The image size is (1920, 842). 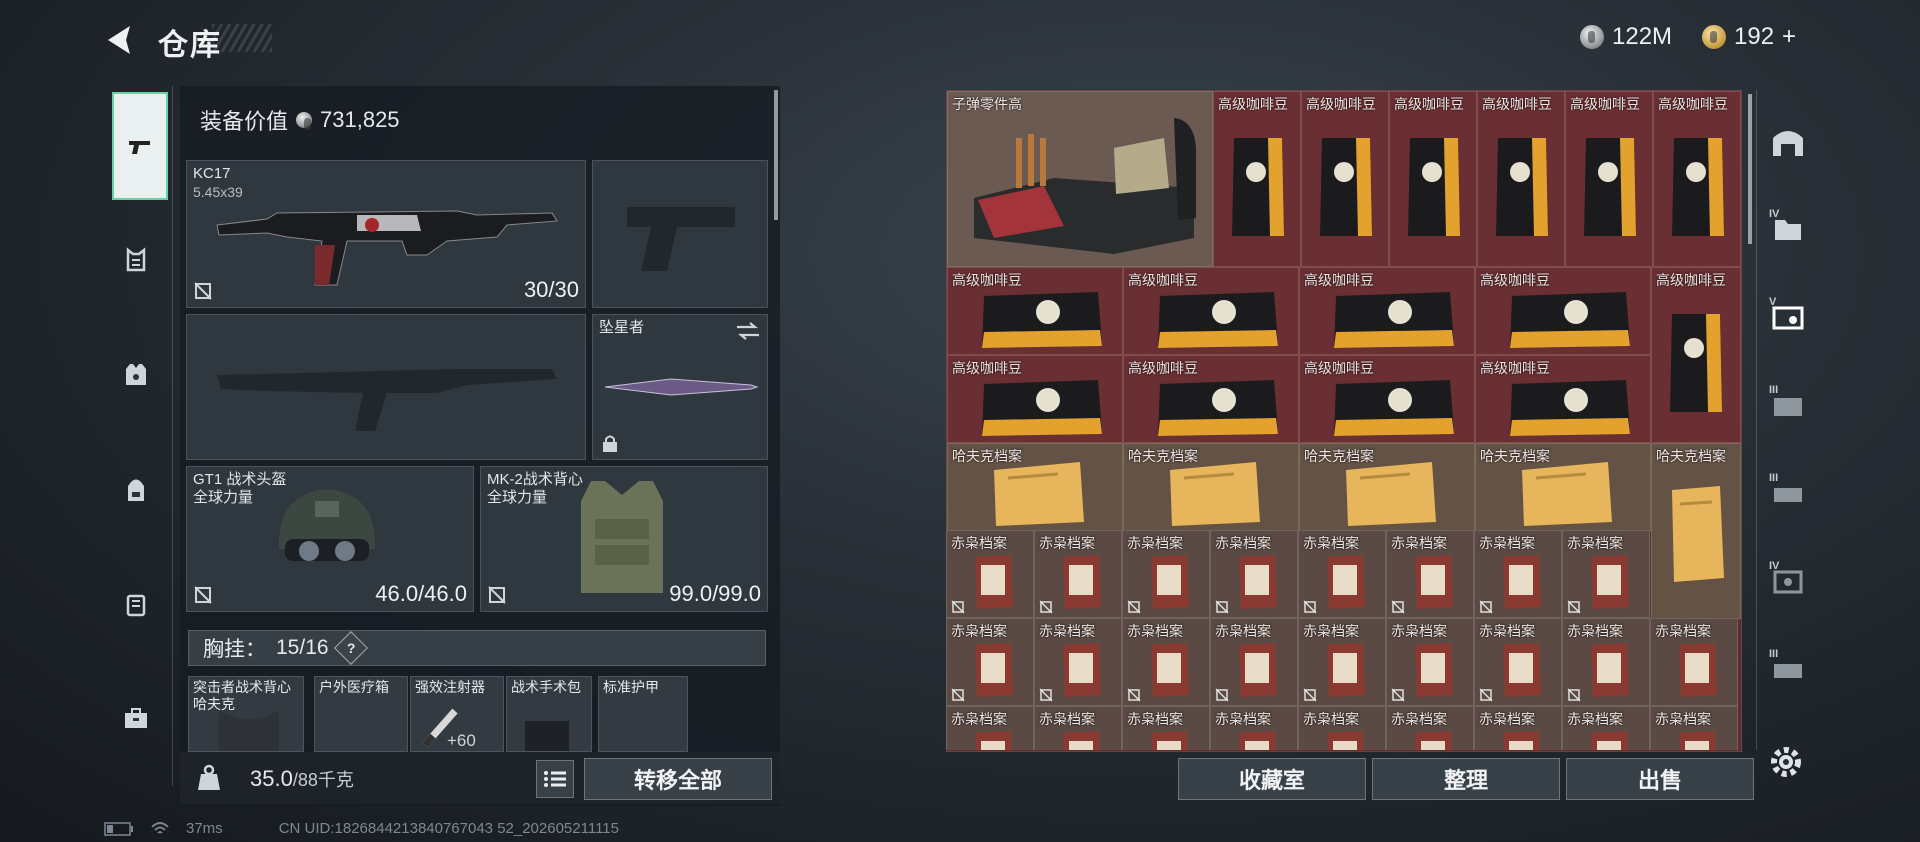 I want to click on pouch-slot: 强效注射器 +60, so click(x=457, y=714).